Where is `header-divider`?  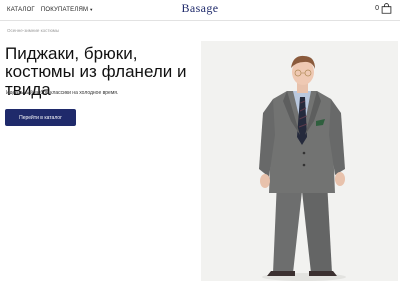
header-divider is located at coordinates (200, 20).